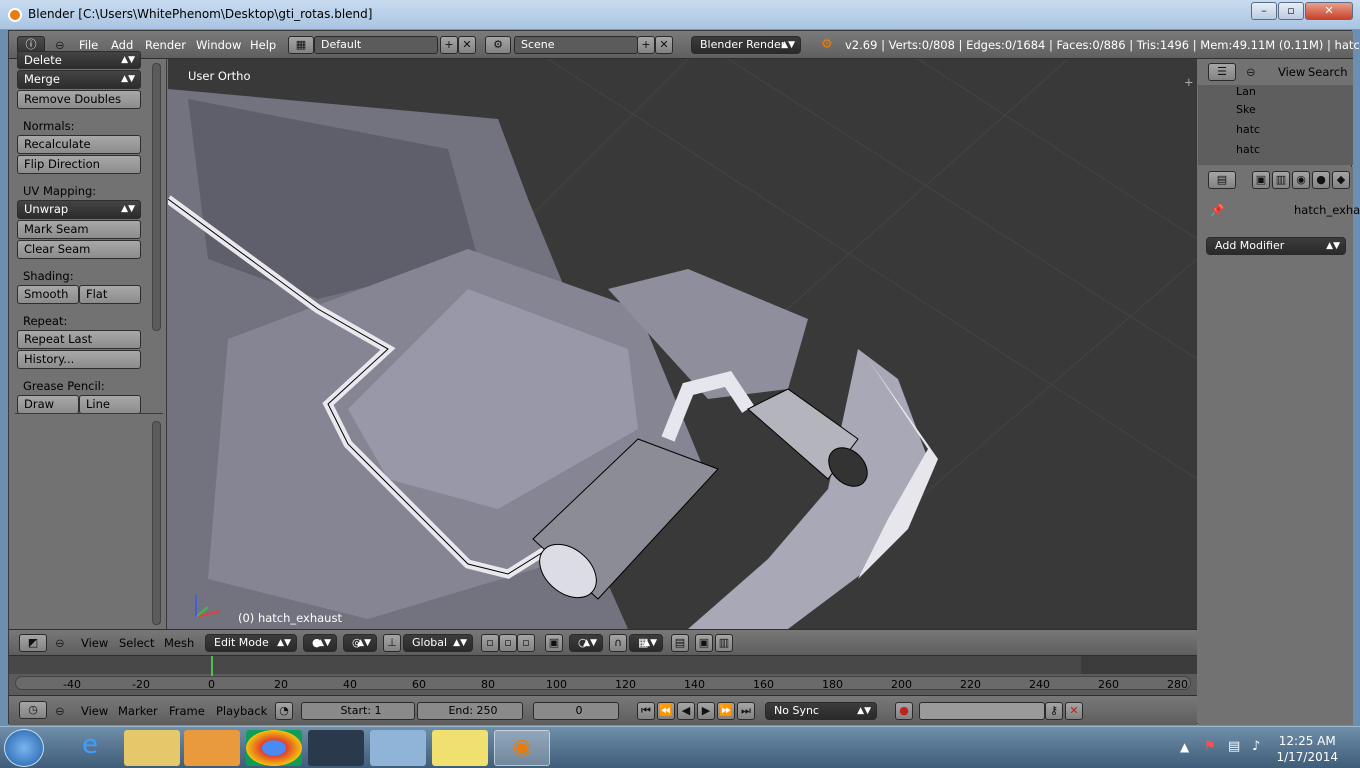 This screenshot has height=768, width=1360. I want to click on scene-icon: ⚙, so click(498, 45).